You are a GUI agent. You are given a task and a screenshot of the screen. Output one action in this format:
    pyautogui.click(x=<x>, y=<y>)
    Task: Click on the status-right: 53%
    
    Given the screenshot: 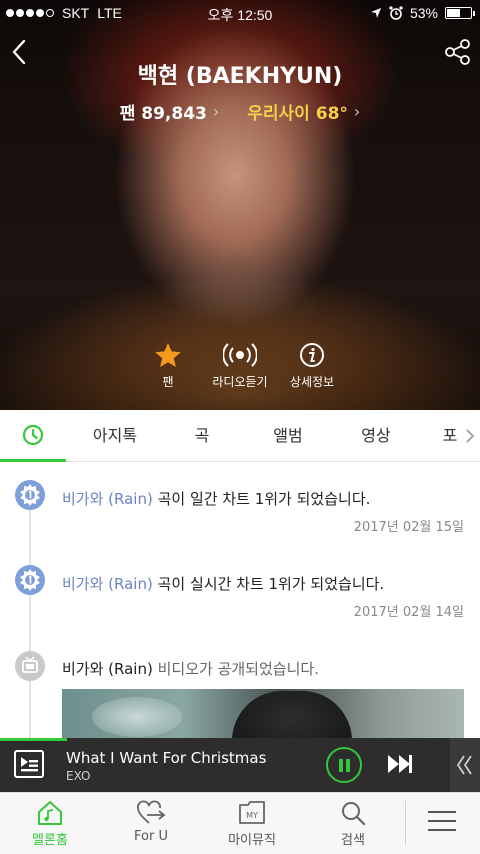 What is the action you would take?
    pyautogui.click(x=422, y=13)
    